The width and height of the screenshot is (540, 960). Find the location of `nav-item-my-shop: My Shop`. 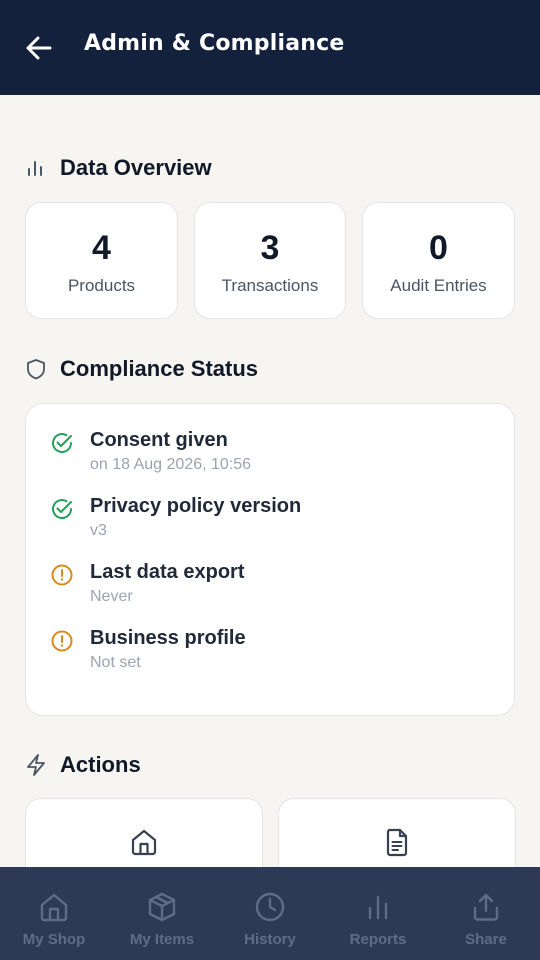

nav-item-my-shop: My Shop is located at coordinates (54, 913).